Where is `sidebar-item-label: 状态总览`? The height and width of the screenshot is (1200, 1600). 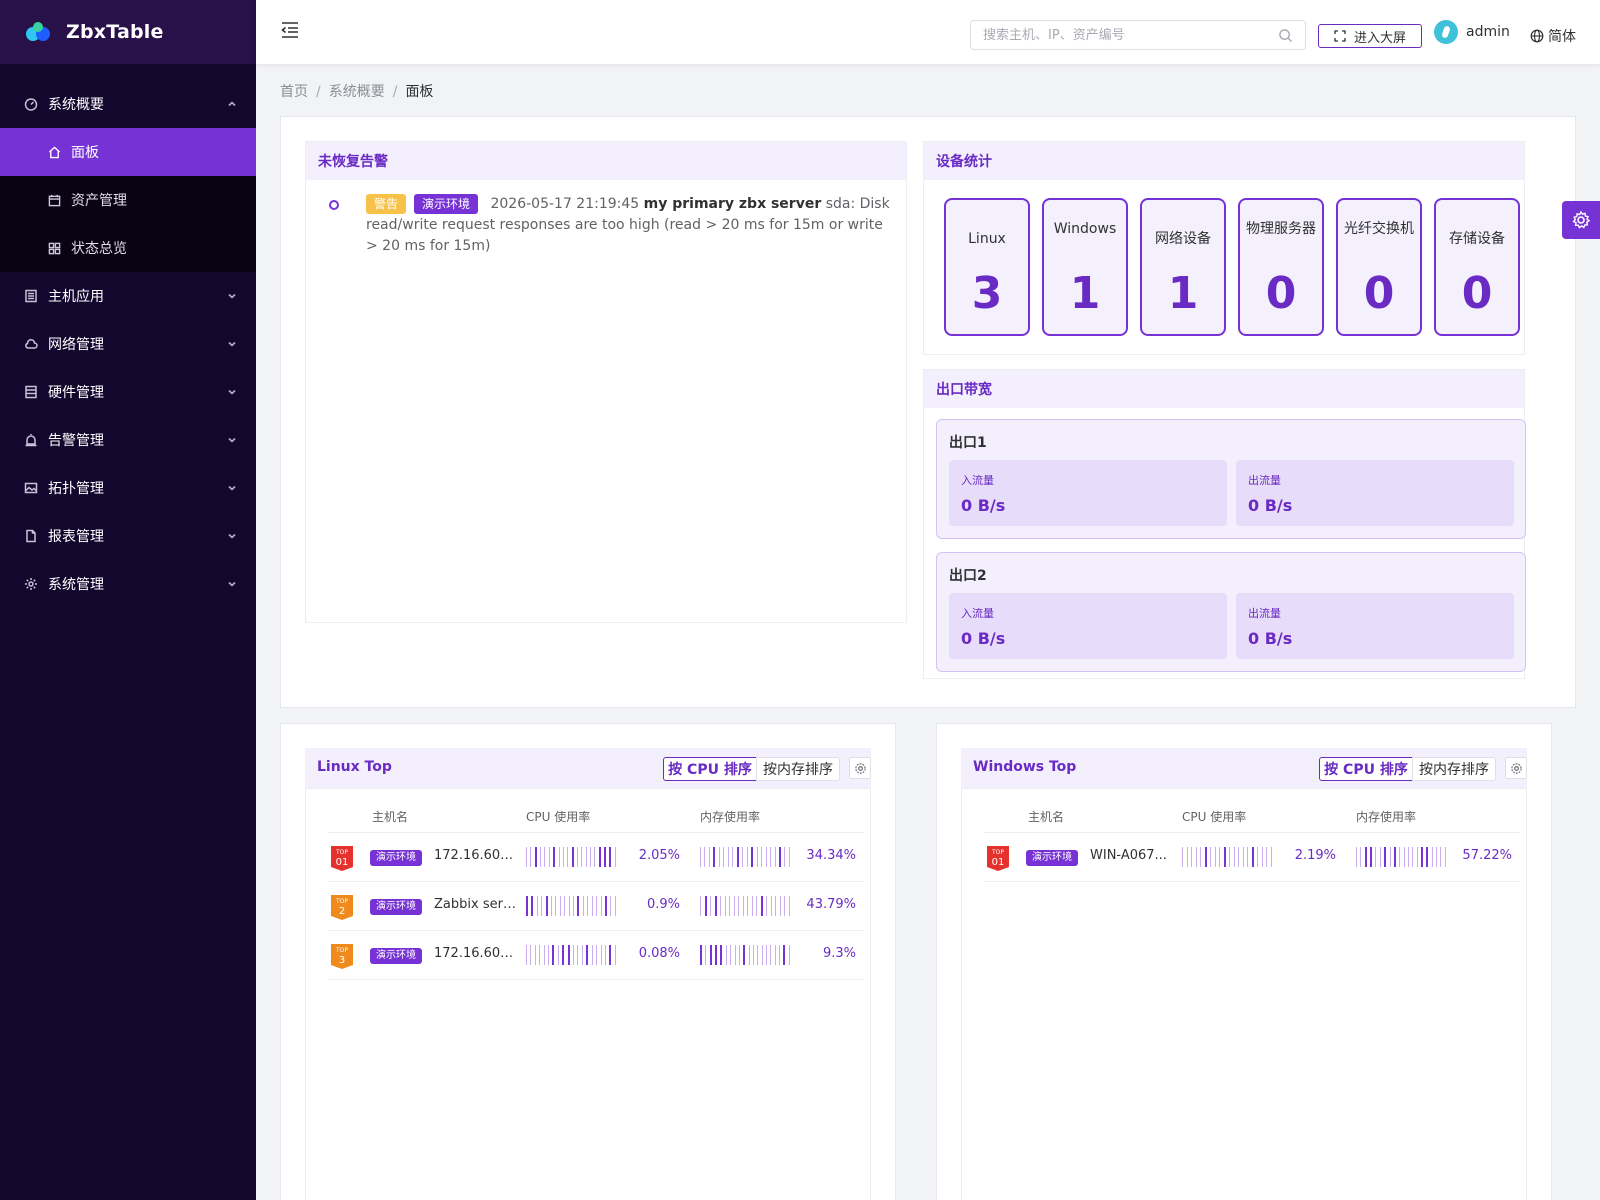 sidebar-item-label: 状态总览 is located at coordinates (99, 249).